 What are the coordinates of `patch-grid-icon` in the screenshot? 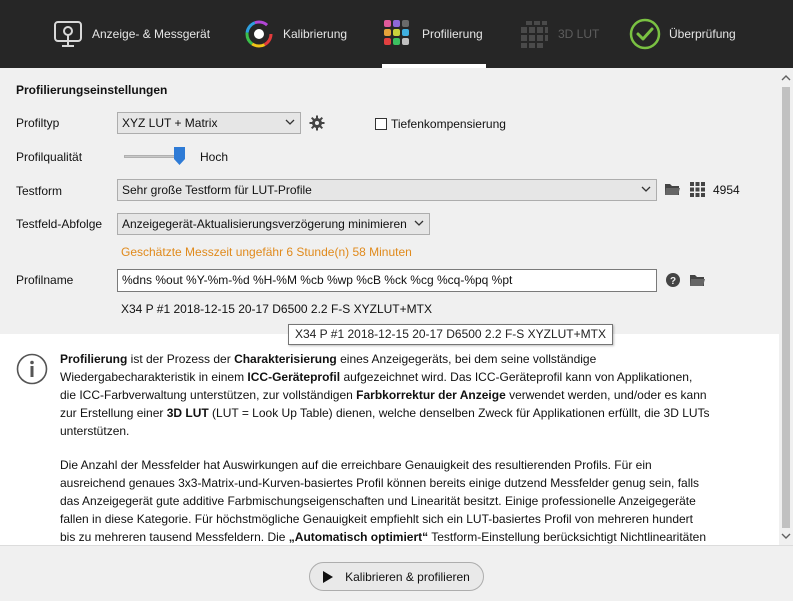 It's located at (697, 189).